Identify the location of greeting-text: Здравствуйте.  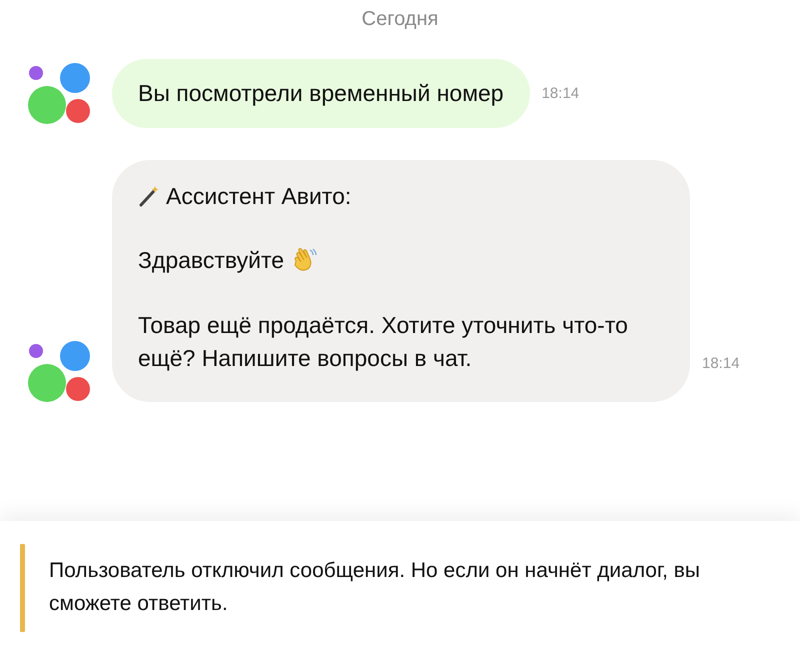
(211, 261).